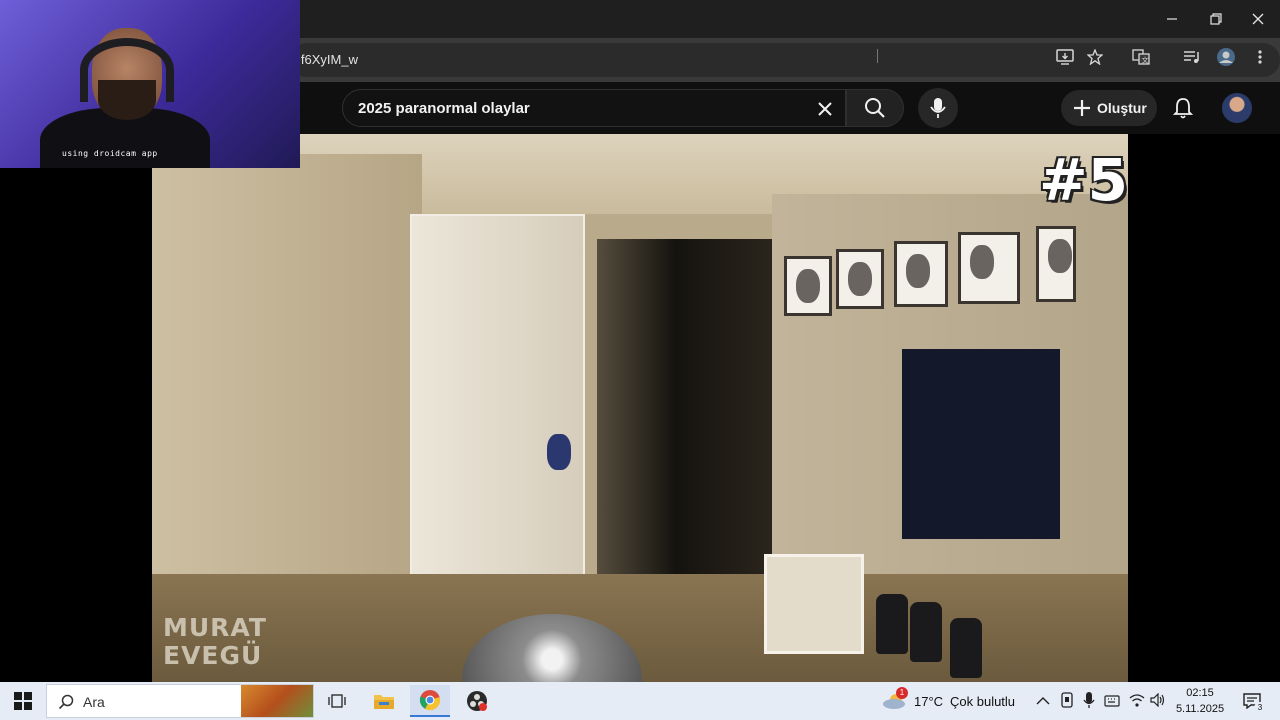  Describe the element at coordinates (902, 693) in the screenshot. I see `weather-alert-badge: 1` at that location.